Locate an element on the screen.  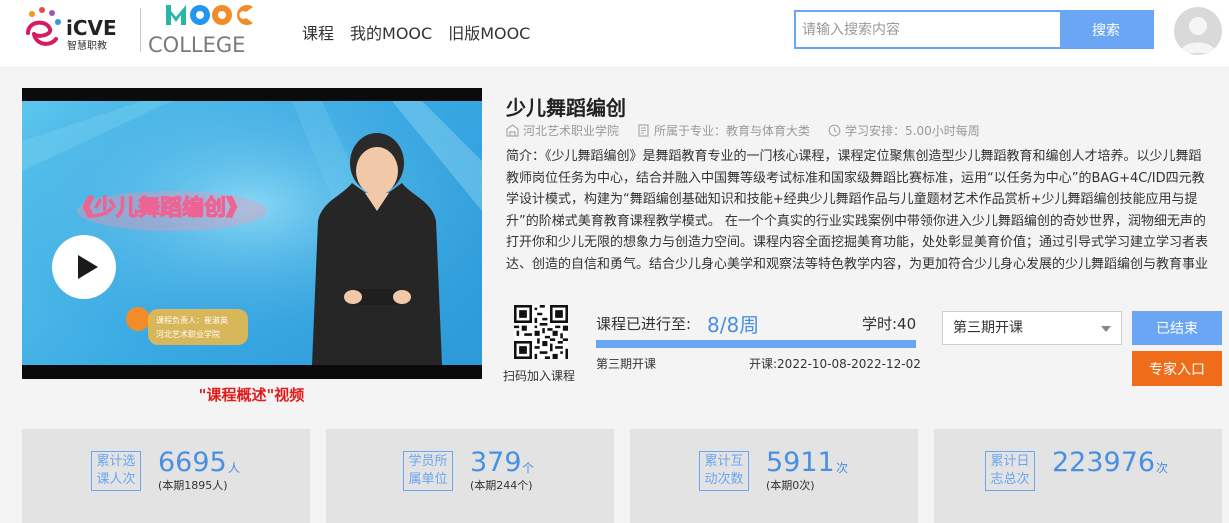
expert-entry-button: 专家入口 is located at coordinates (1177, 368).